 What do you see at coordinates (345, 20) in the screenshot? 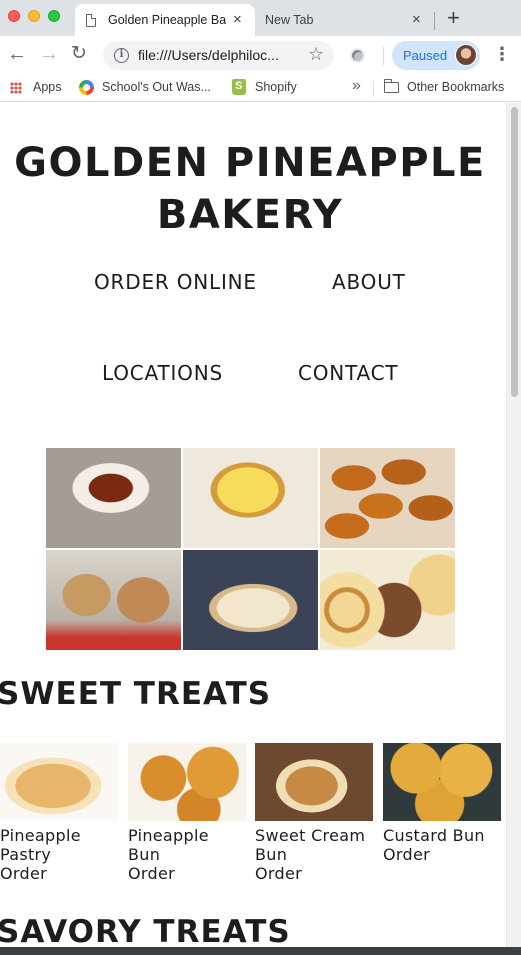
I see `tab-new-tab: New Tab ×` at bounding box center [345, 20].